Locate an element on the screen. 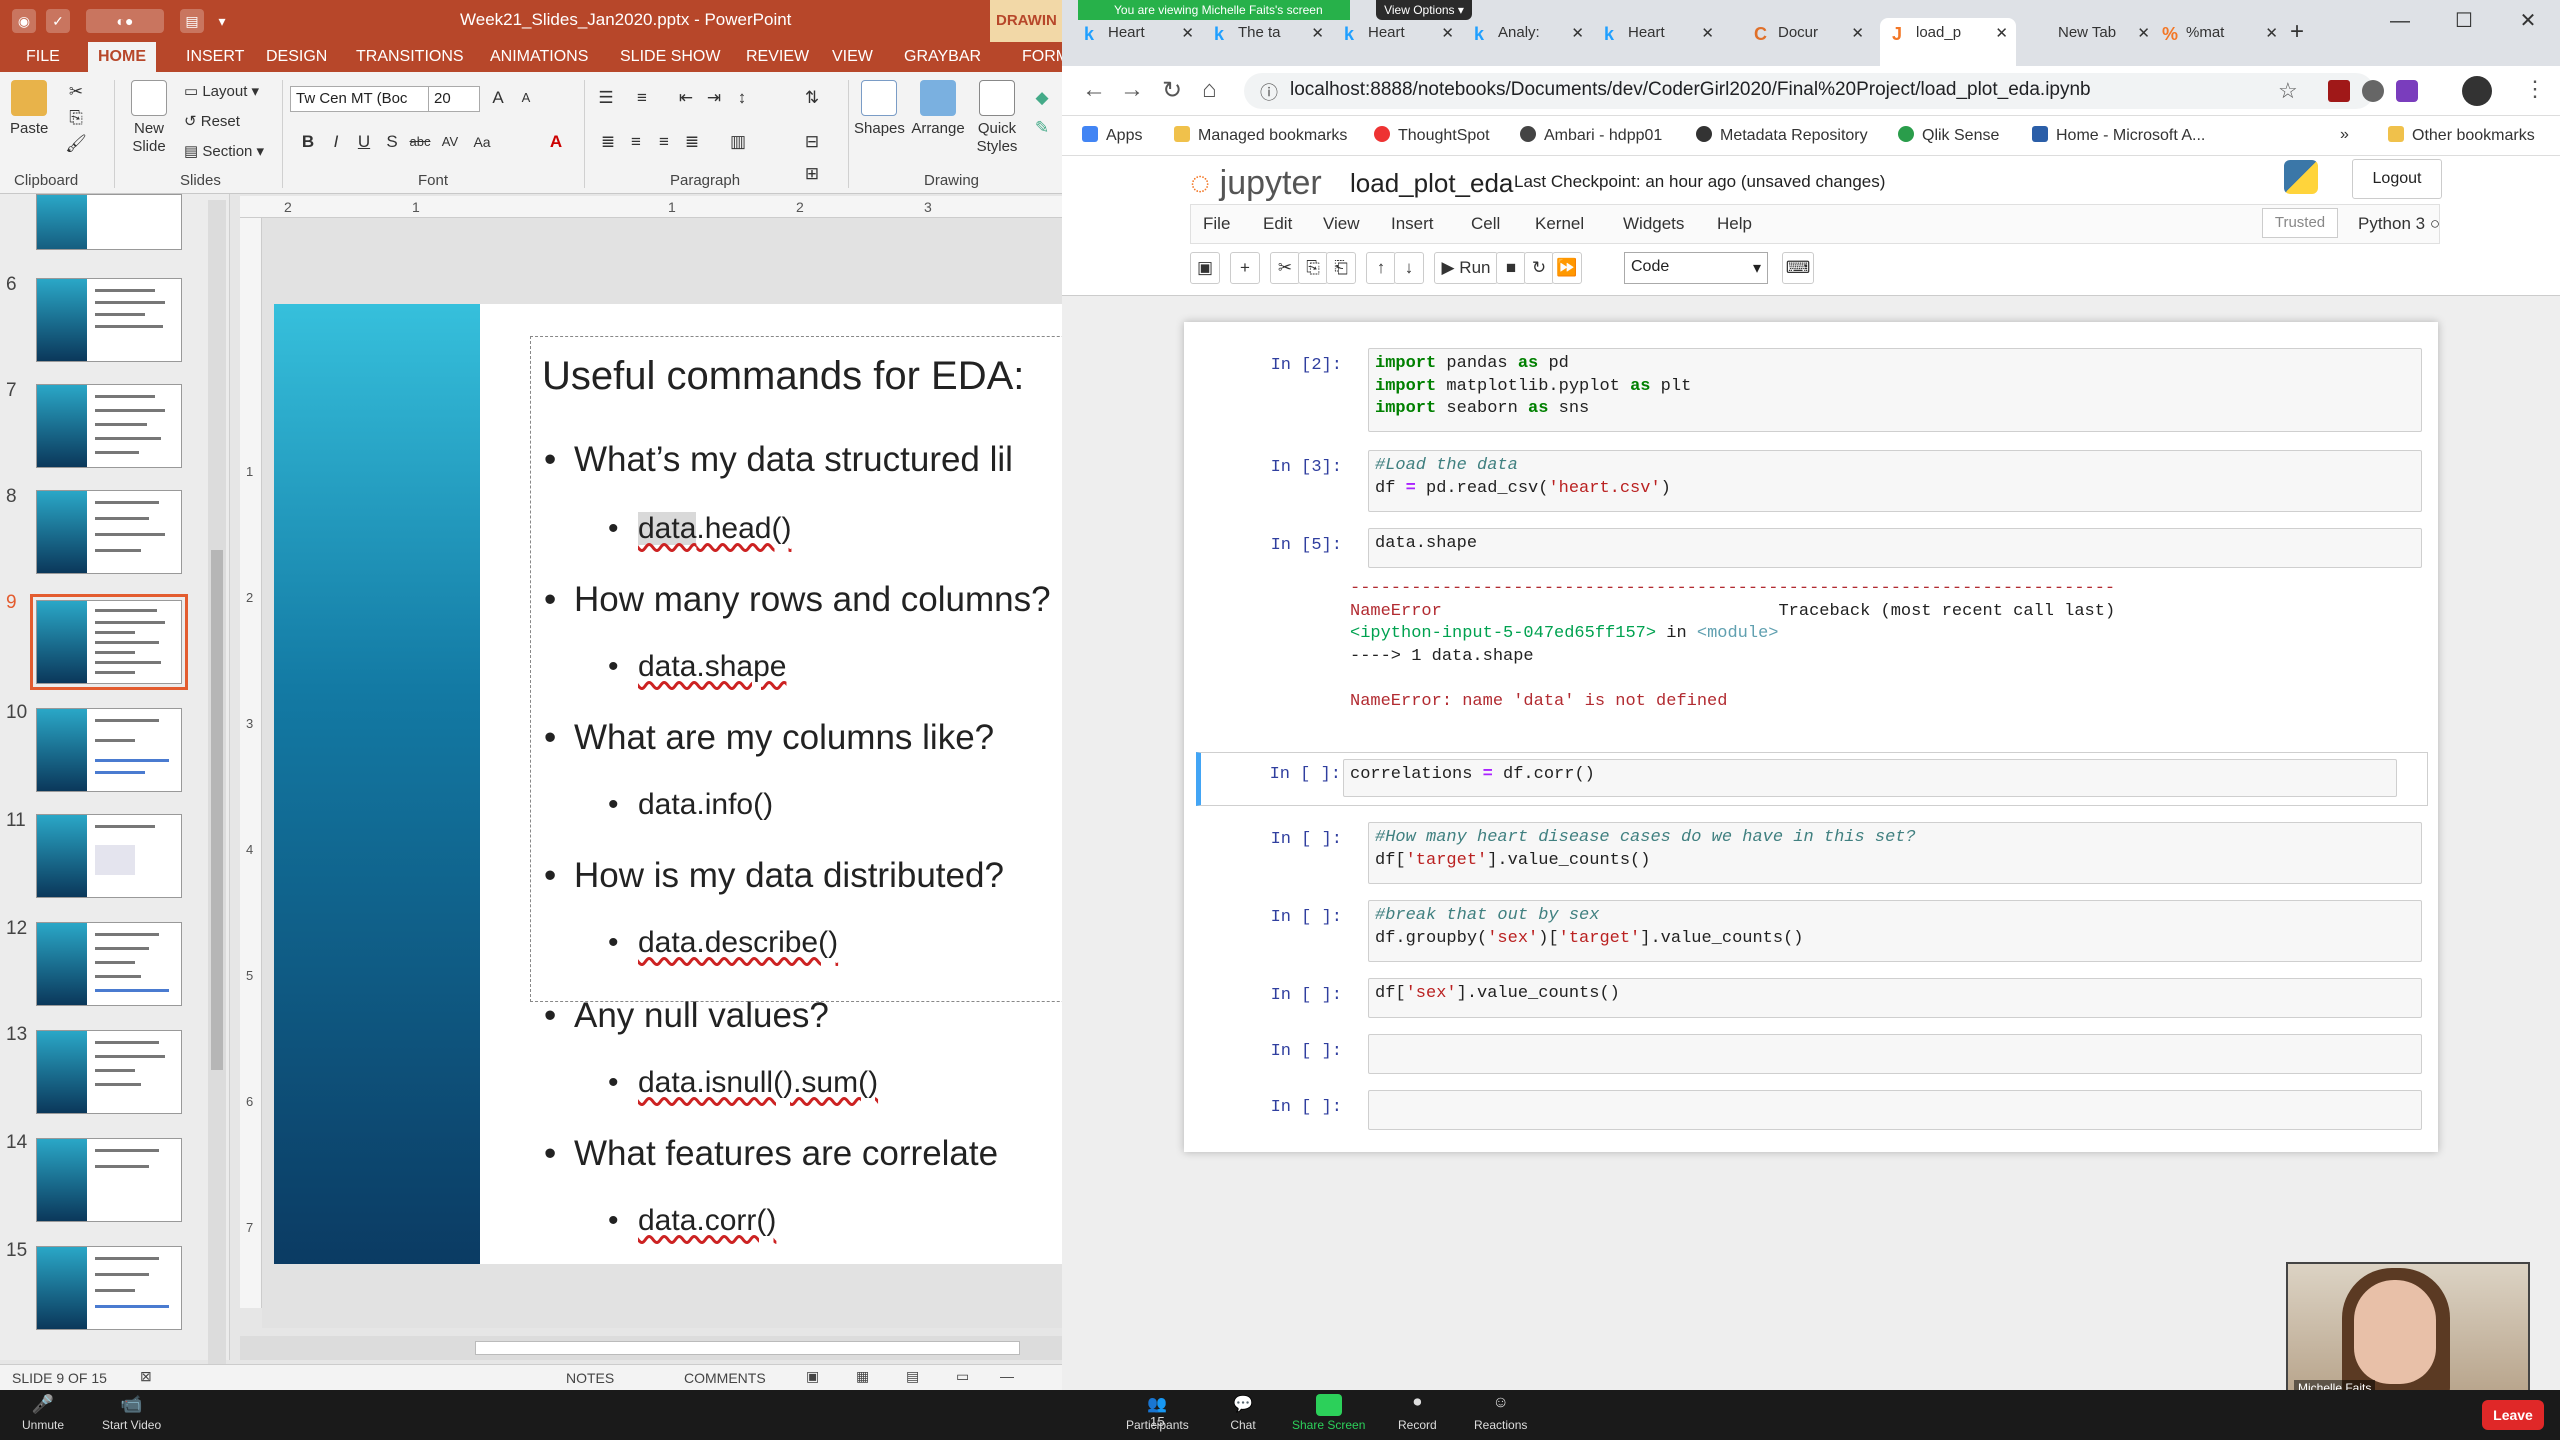  align-left-icon: ≣ is located at coordinates (608, 142).